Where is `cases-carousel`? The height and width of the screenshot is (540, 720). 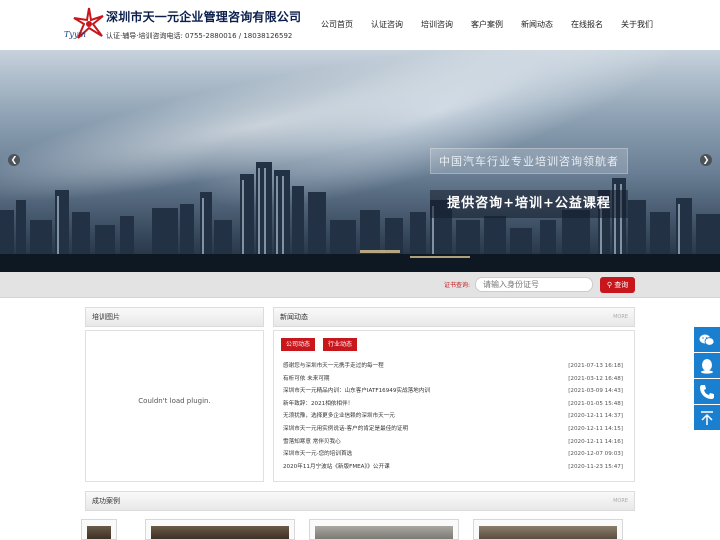
cases-carousel is located at coordinates (358, 529).